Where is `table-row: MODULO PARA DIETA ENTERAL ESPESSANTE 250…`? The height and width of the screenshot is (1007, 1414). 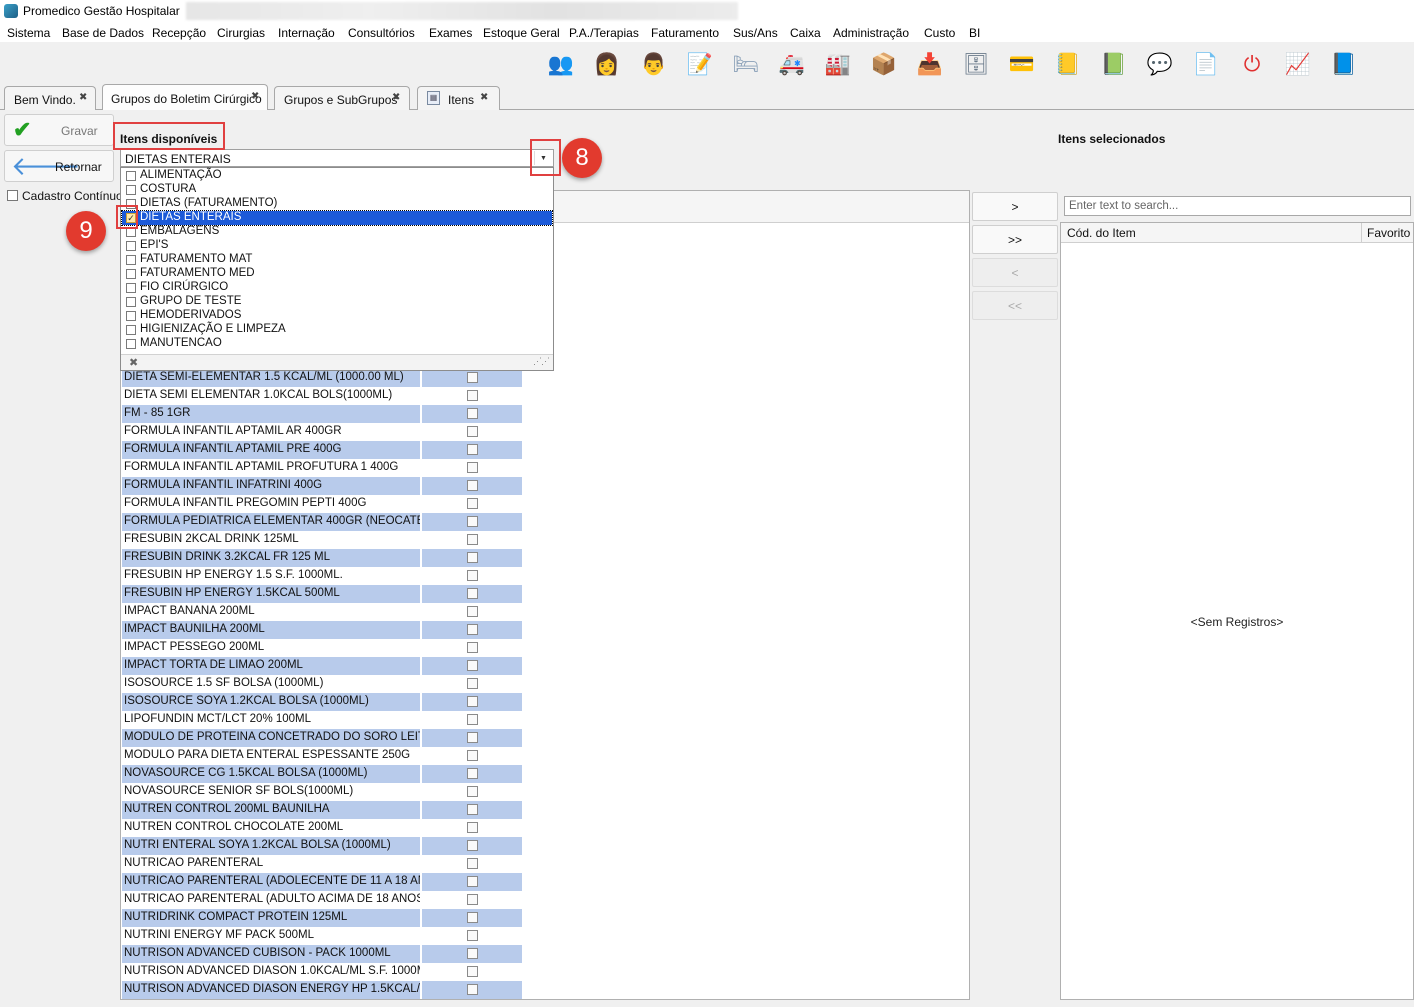 table-row: MODULO PARA DIETA ENTERAL ESPESSANTE 250… is located at coordinates (322, 756).